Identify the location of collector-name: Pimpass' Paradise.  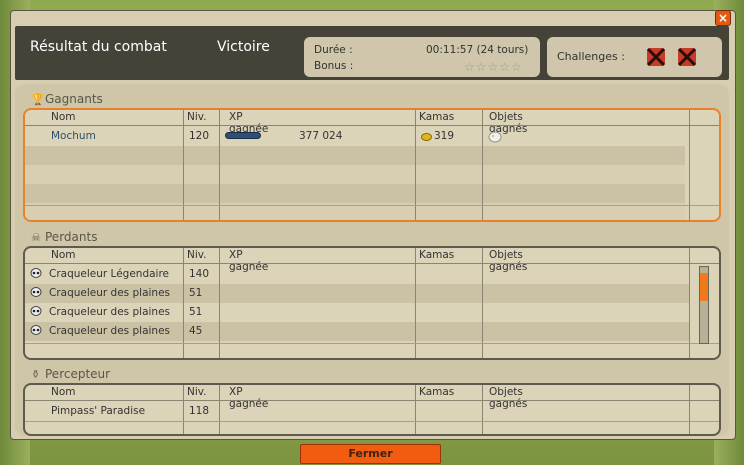
(98, 411).